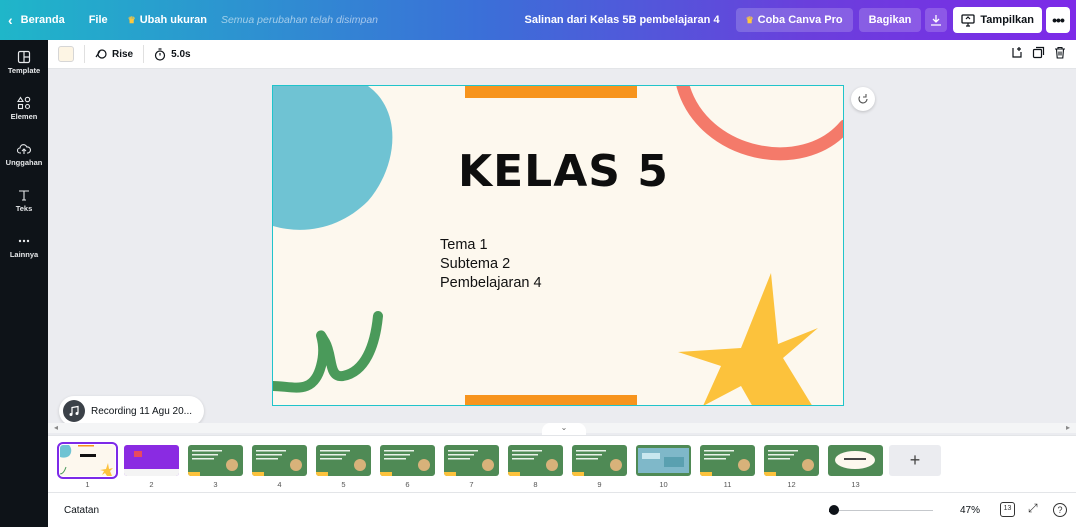 This screenshot has height=527, width=1076. What do you see at coordinates (24, 62) in the screenshot?
I see `sidebar-item-template: Template` at bounding box center [24, 62].